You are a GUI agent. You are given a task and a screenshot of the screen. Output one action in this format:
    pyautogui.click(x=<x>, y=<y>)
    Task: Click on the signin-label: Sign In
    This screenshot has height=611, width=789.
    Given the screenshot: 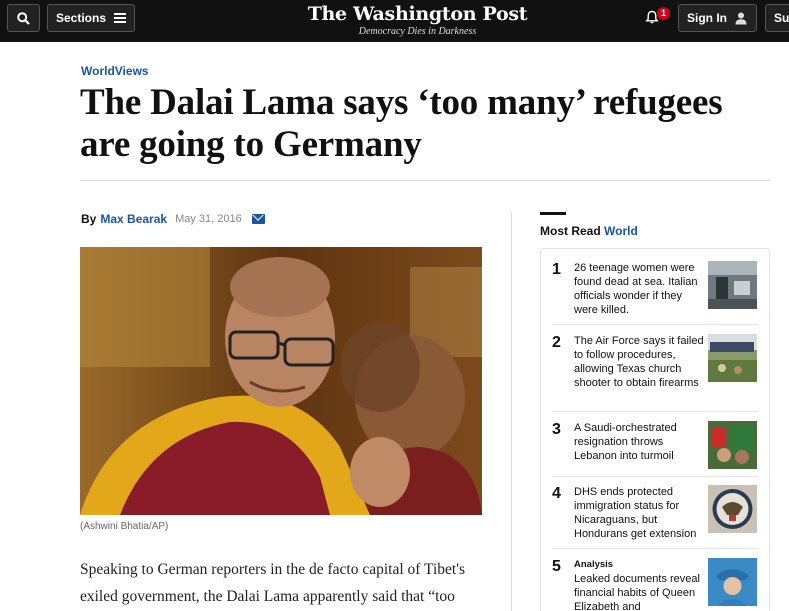 What is the action you would take?
    pyautogui.click(x=707, y=18)
    